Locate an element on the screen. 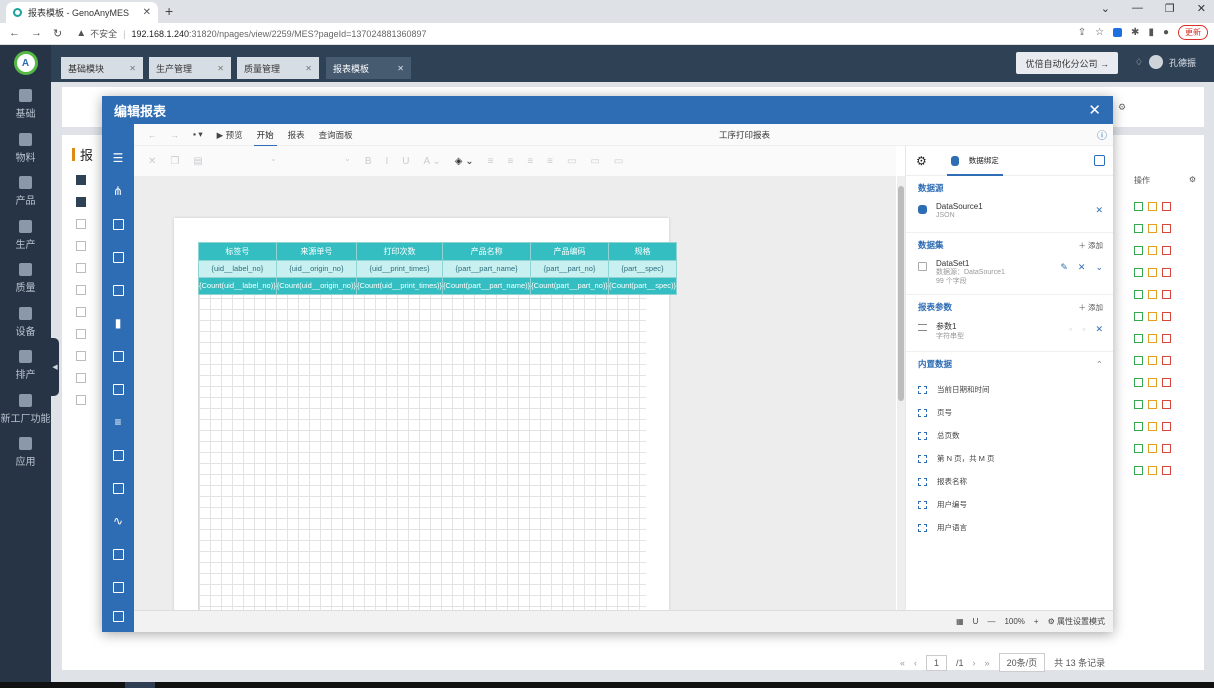 This screenshot has height=688, width=1214. builtin-item: 第 N 页，共 M 页 is located at coordinates (1010, 458).